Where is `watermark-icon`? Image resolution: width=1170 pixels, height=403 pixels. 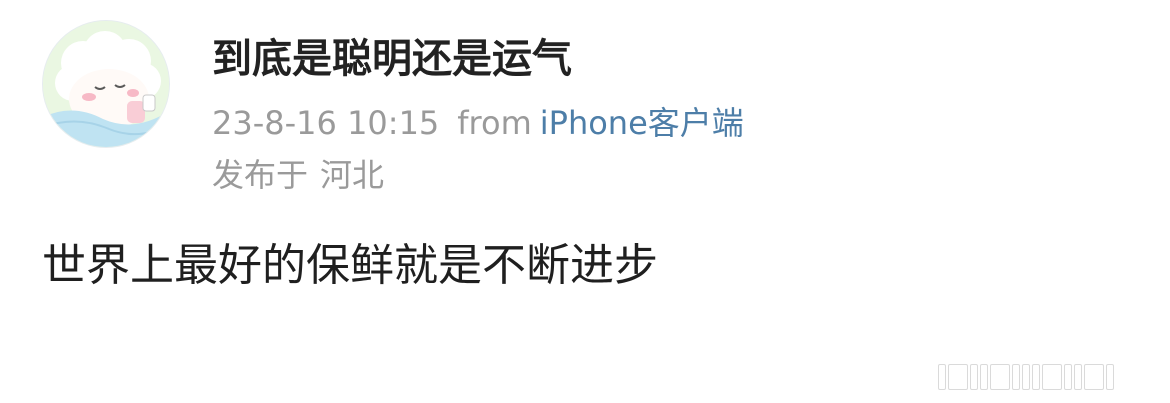 watermark-icon is located at coordinates (1048, 377).